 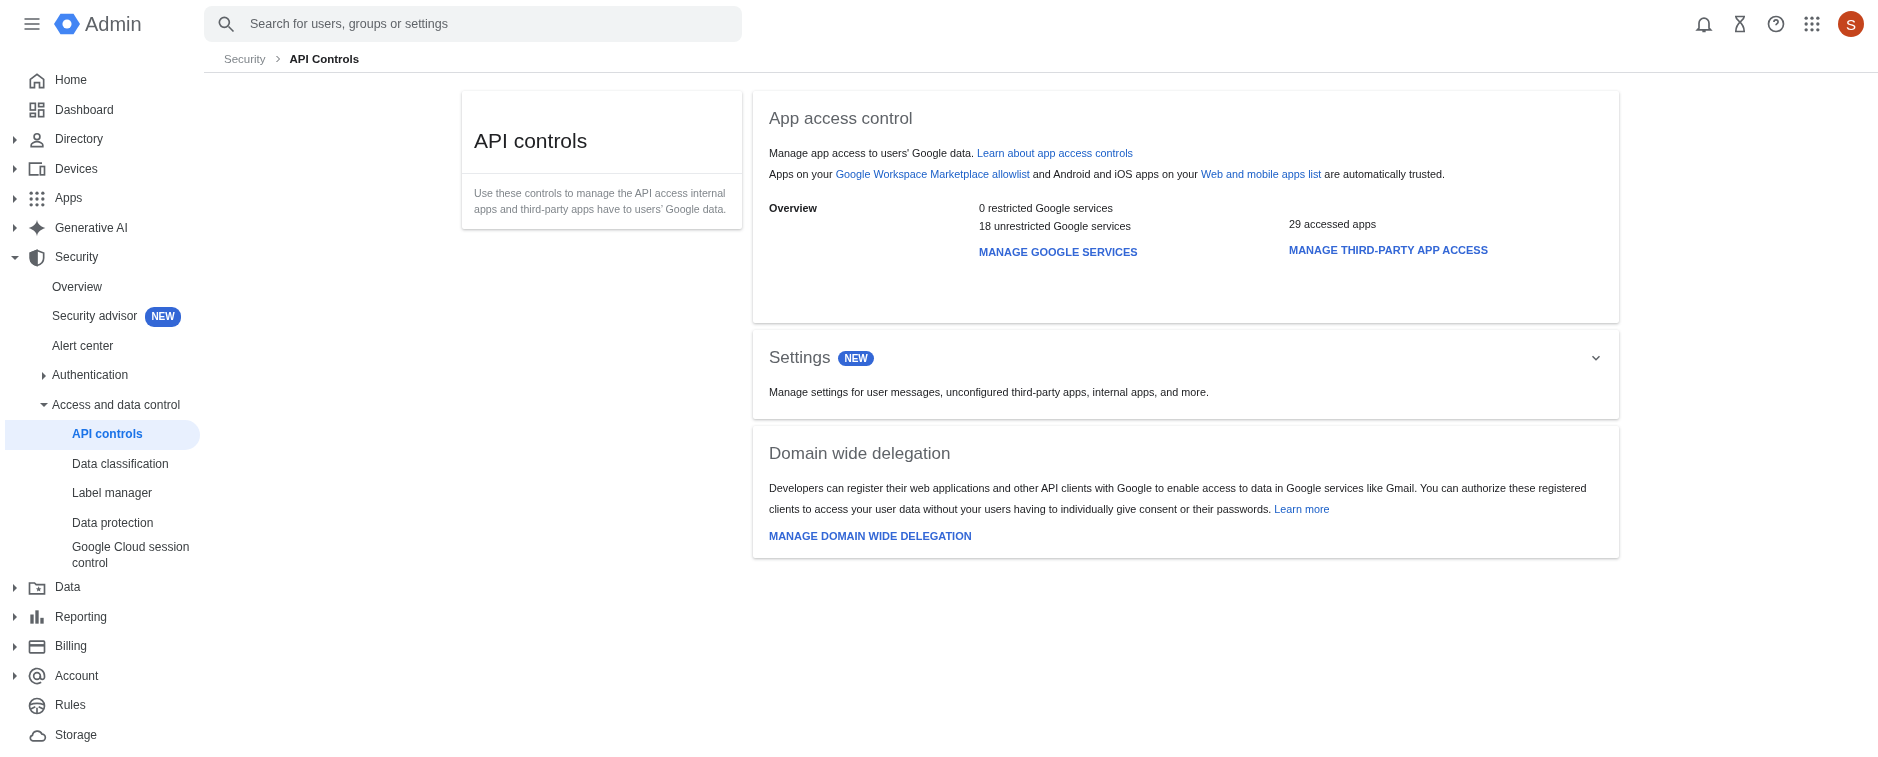 What do you see at coordinates (102, 140) in the screenshot?
I see `nav-item: Directory` at bounding box center [102, 140].